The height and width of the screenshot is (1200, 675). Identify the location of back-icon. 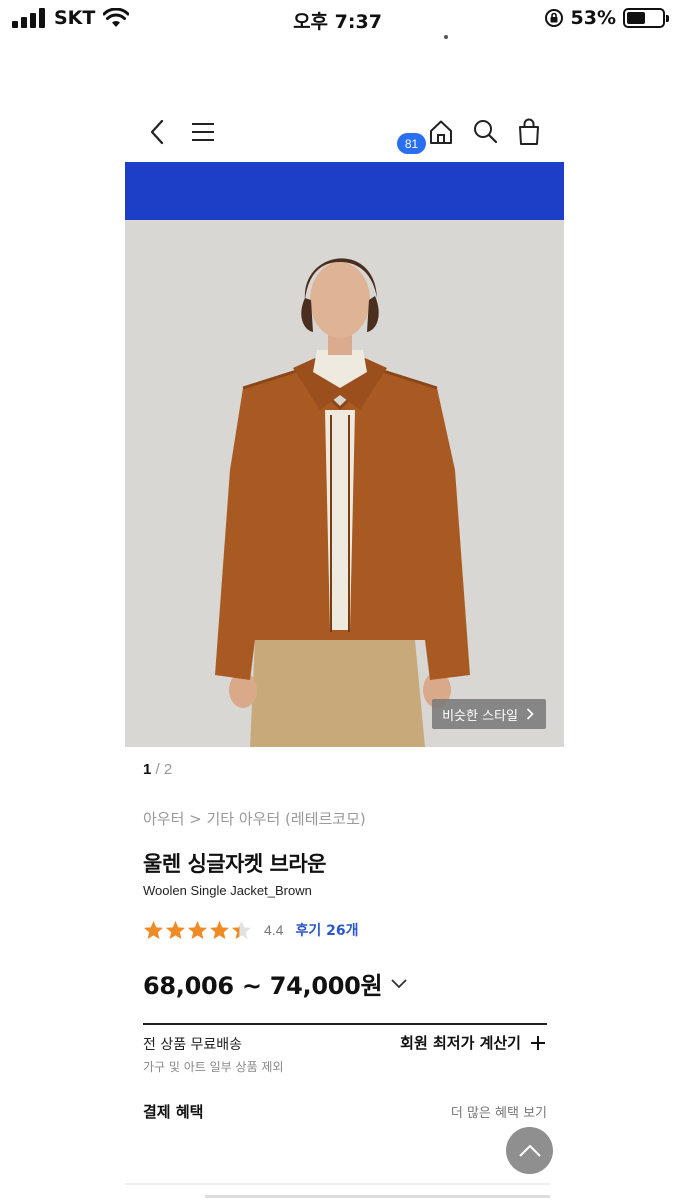
(157, 132).